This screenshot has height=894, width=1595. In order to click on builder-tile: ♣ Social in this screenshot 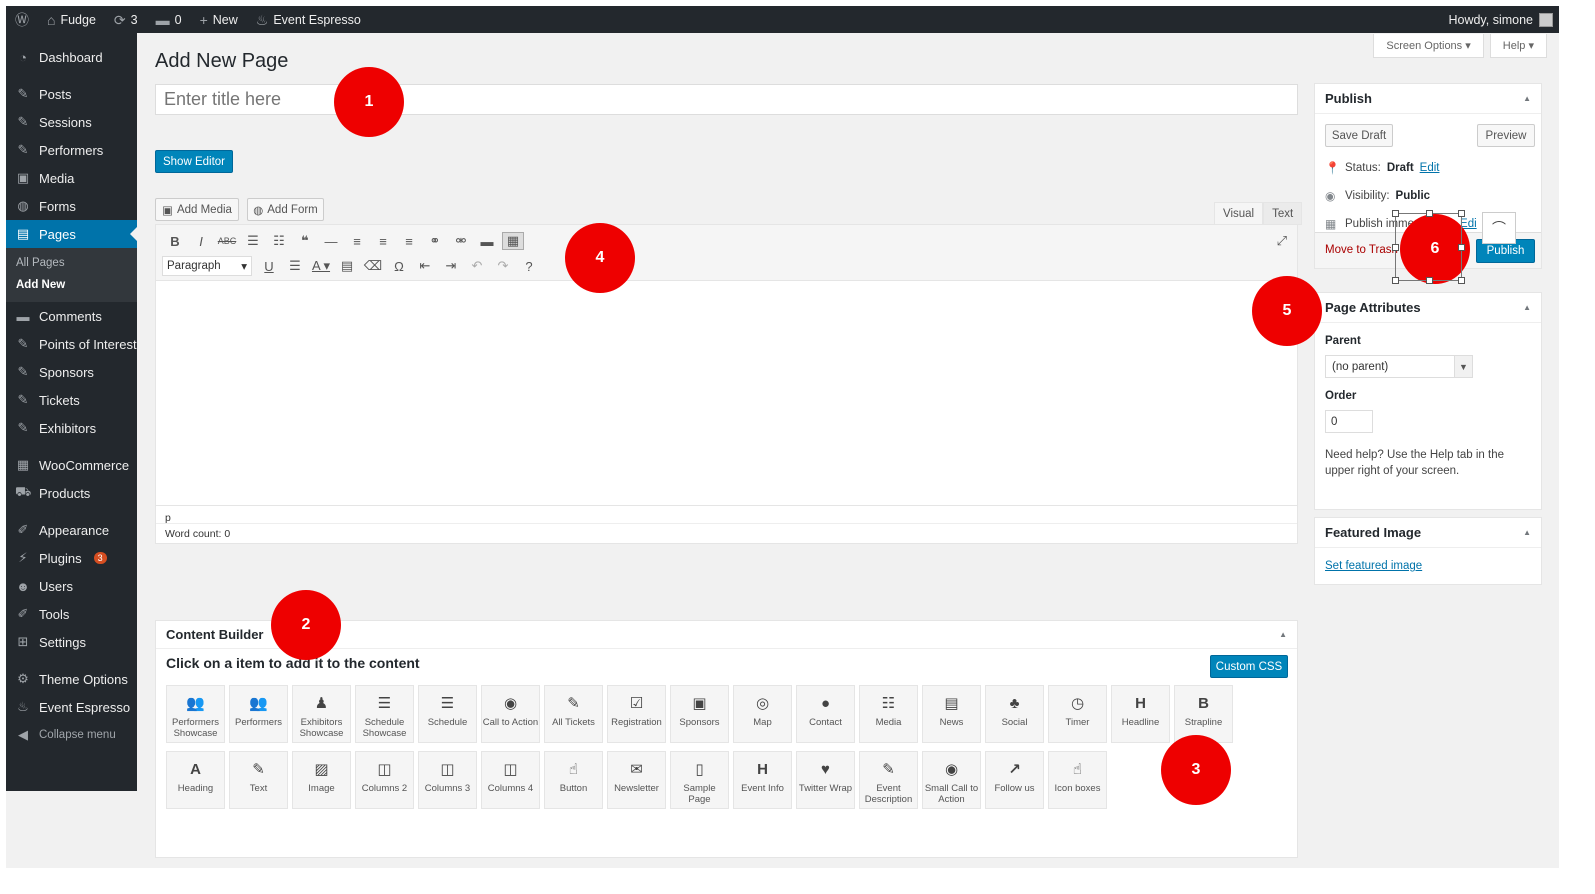, I will do `click(1014, 714)`.